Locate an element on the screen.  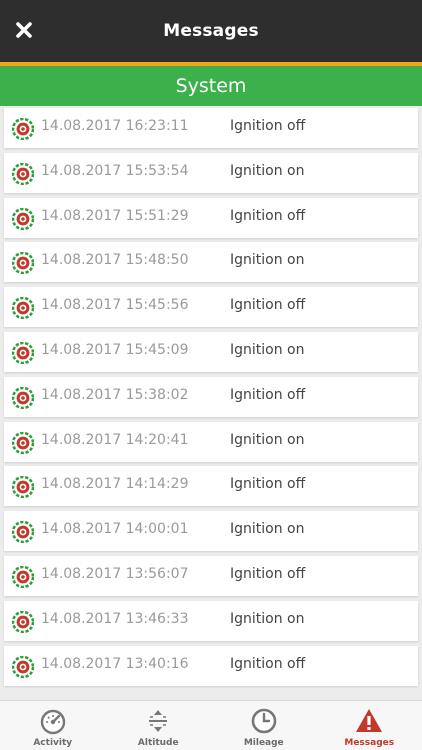
message-row: 14.08.2017 13:56:07 Ignition off is located at coordinates (211, 576).